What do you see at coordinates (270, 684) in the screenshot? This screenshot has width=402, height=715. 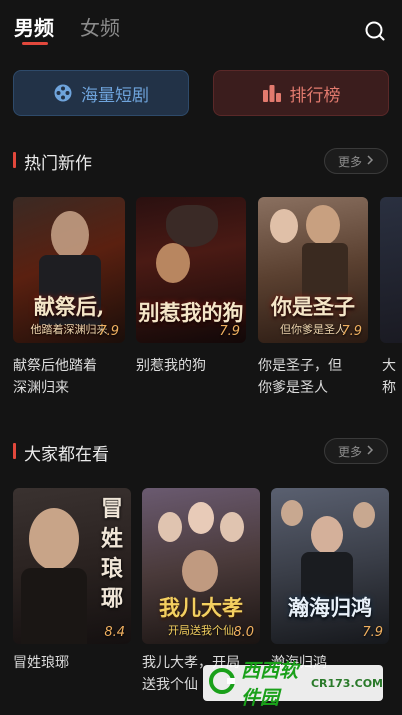 I see `watermark-brand: 西西软件园` at bounding box center [270, 684].